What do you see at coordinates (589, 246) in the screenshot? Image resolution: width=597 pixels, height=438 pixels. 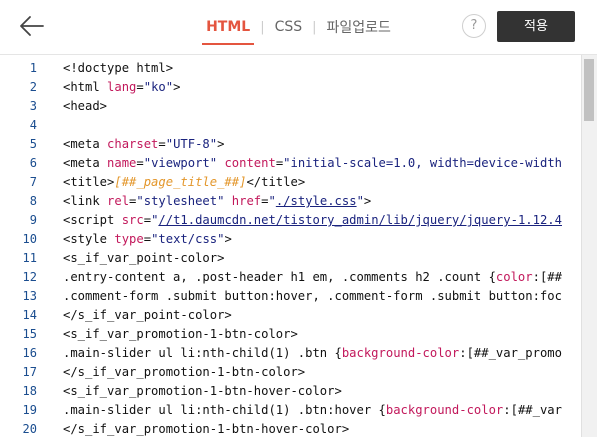 I see `vertical-scrollbar` at bounding box center [589, 246].